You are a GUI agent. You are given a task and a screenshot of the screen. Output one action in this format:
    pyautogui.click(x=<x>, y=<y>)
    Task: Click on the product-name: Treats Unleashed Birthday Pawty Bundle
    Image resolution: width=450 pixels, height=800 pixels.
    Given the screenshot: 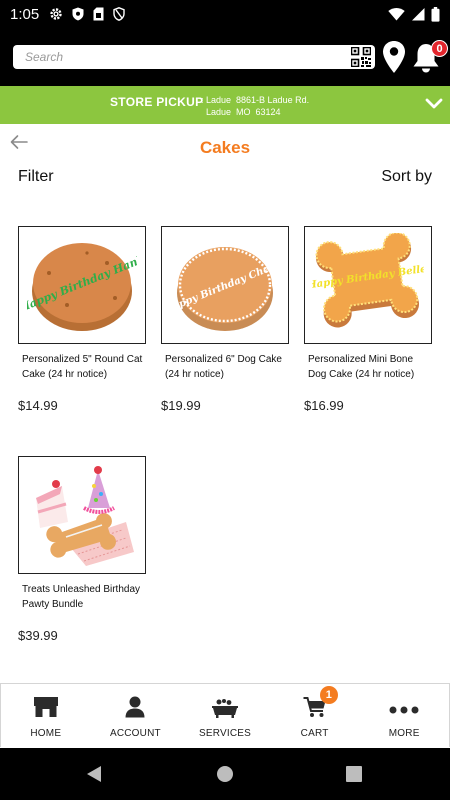 What is the action you would take?
    pyautogui.click(x=82, y=598)
    